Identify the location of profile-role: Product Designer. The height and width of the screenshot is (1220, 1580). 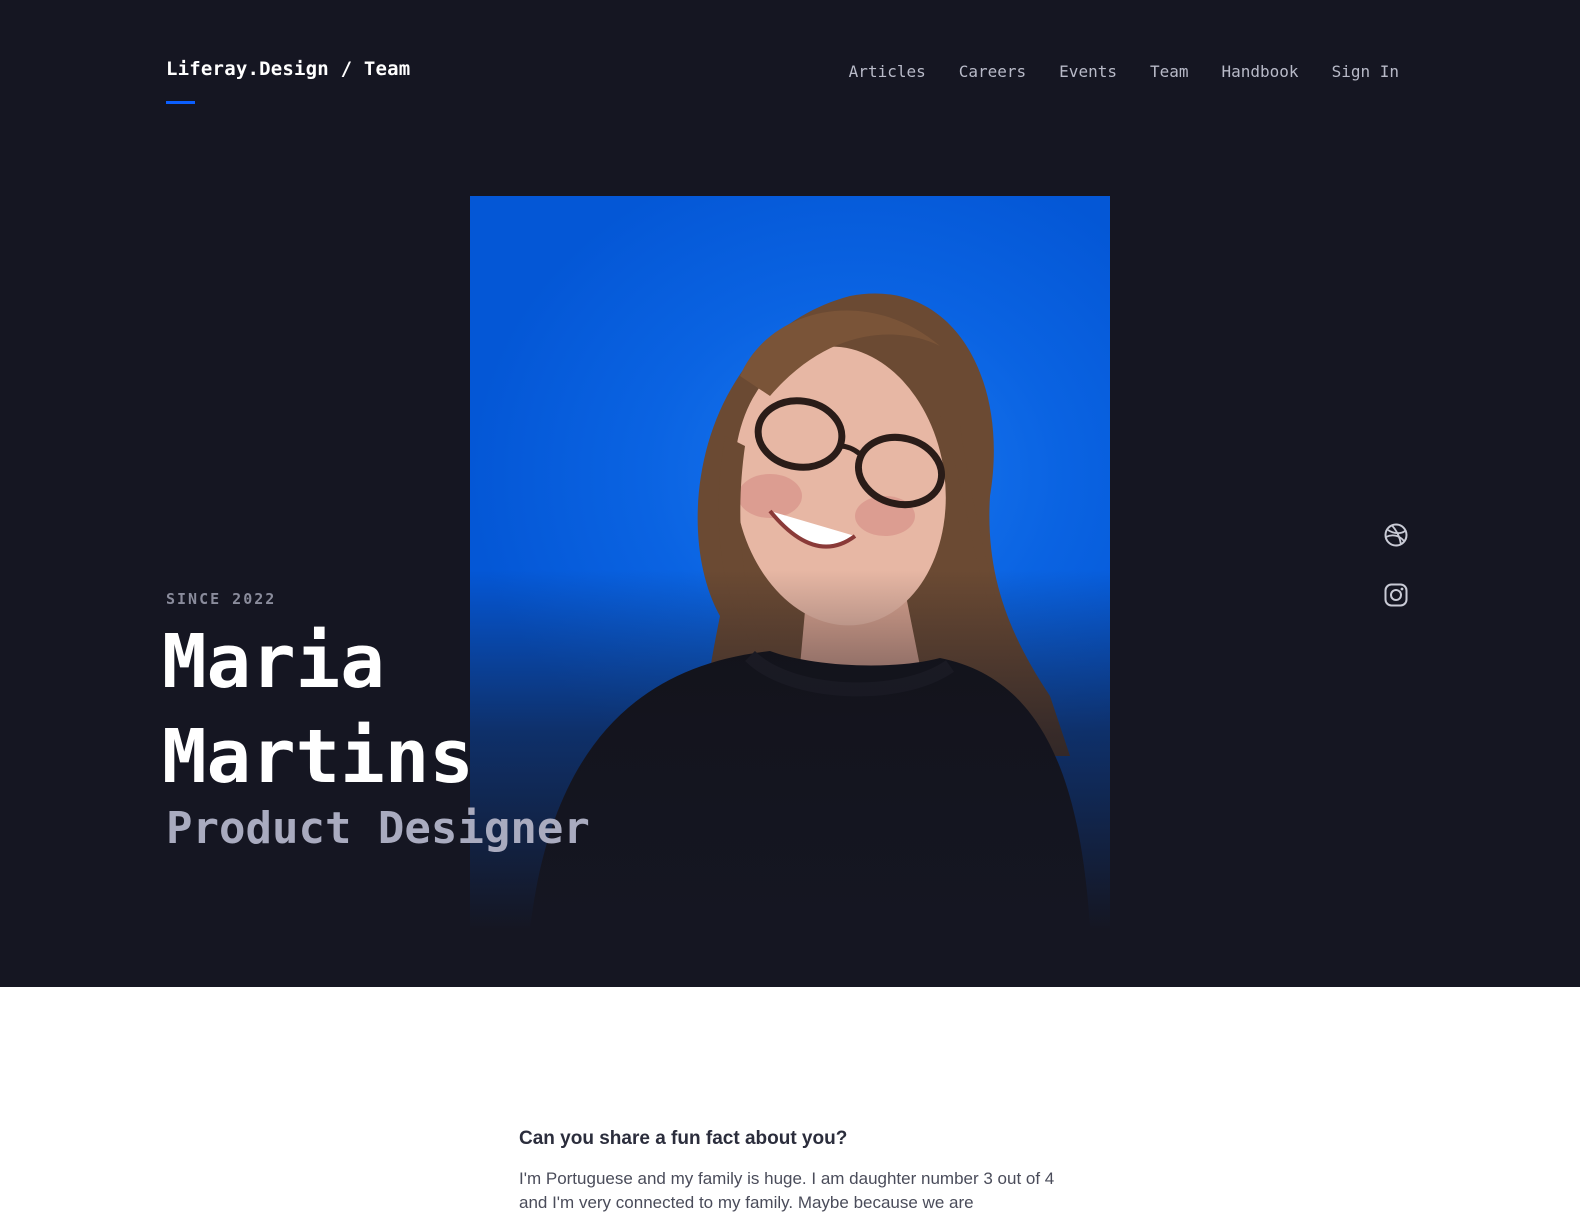
(378, 828).